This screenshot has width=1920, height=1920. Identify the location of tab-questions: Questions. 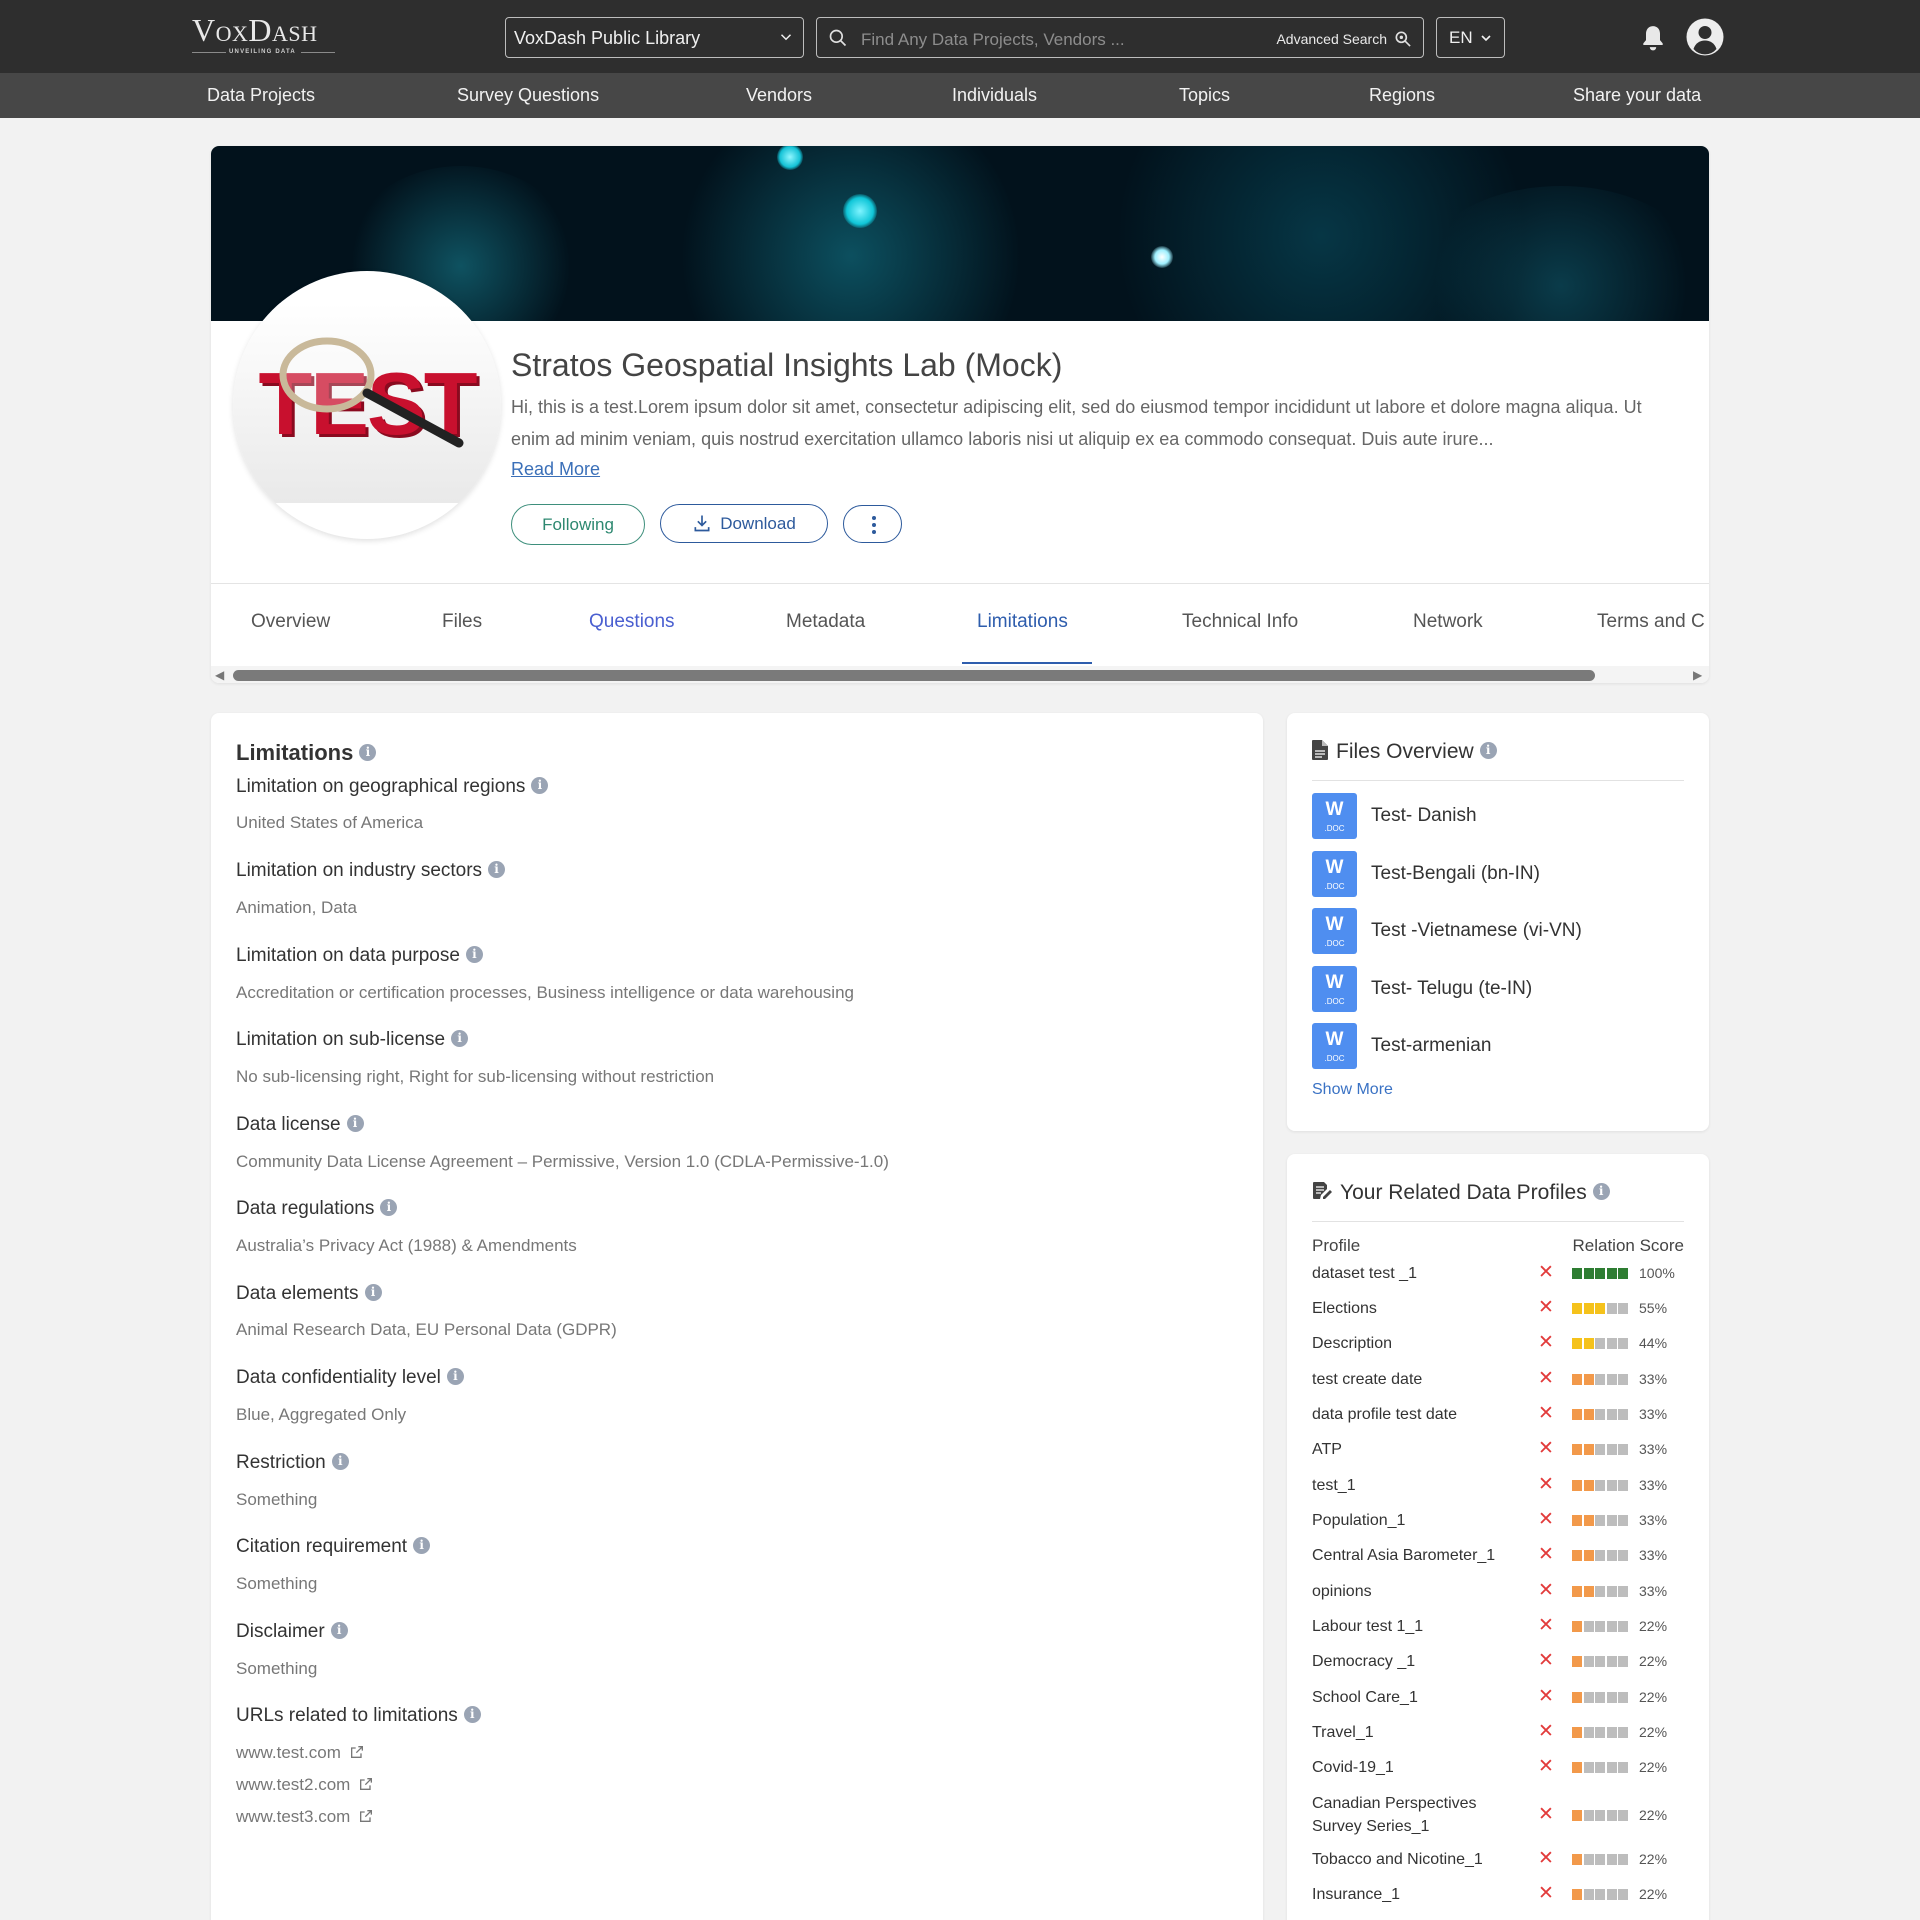
(632, 622).